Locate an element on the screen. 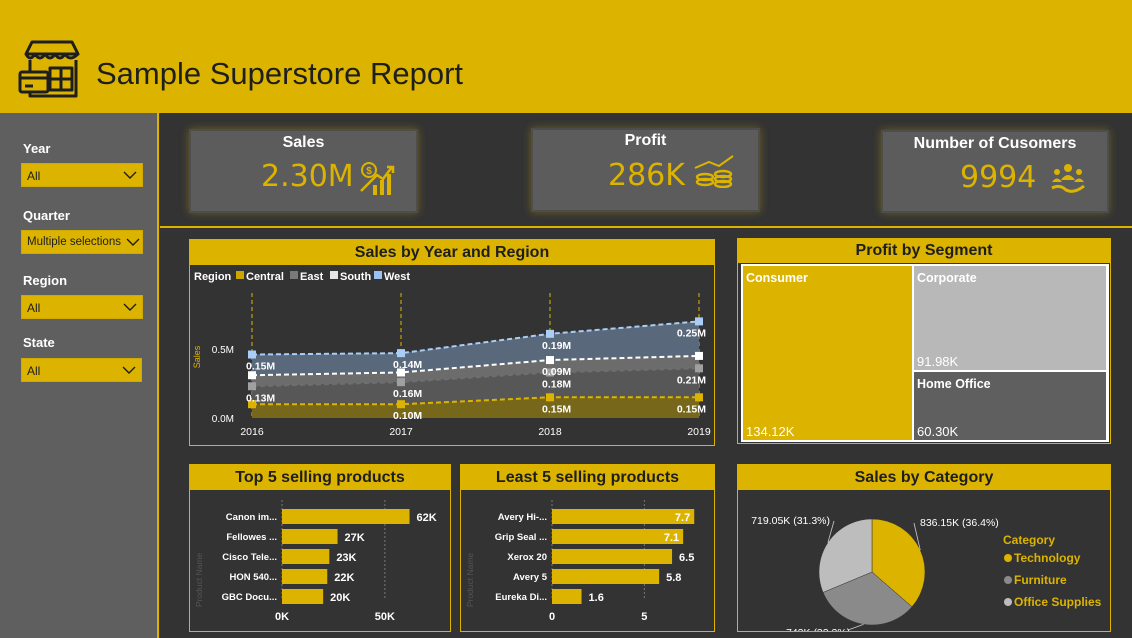 Image resolution: width=1132 pixels, height=638 pixels. state-dropdown: All is located at coordinates (81, 370).